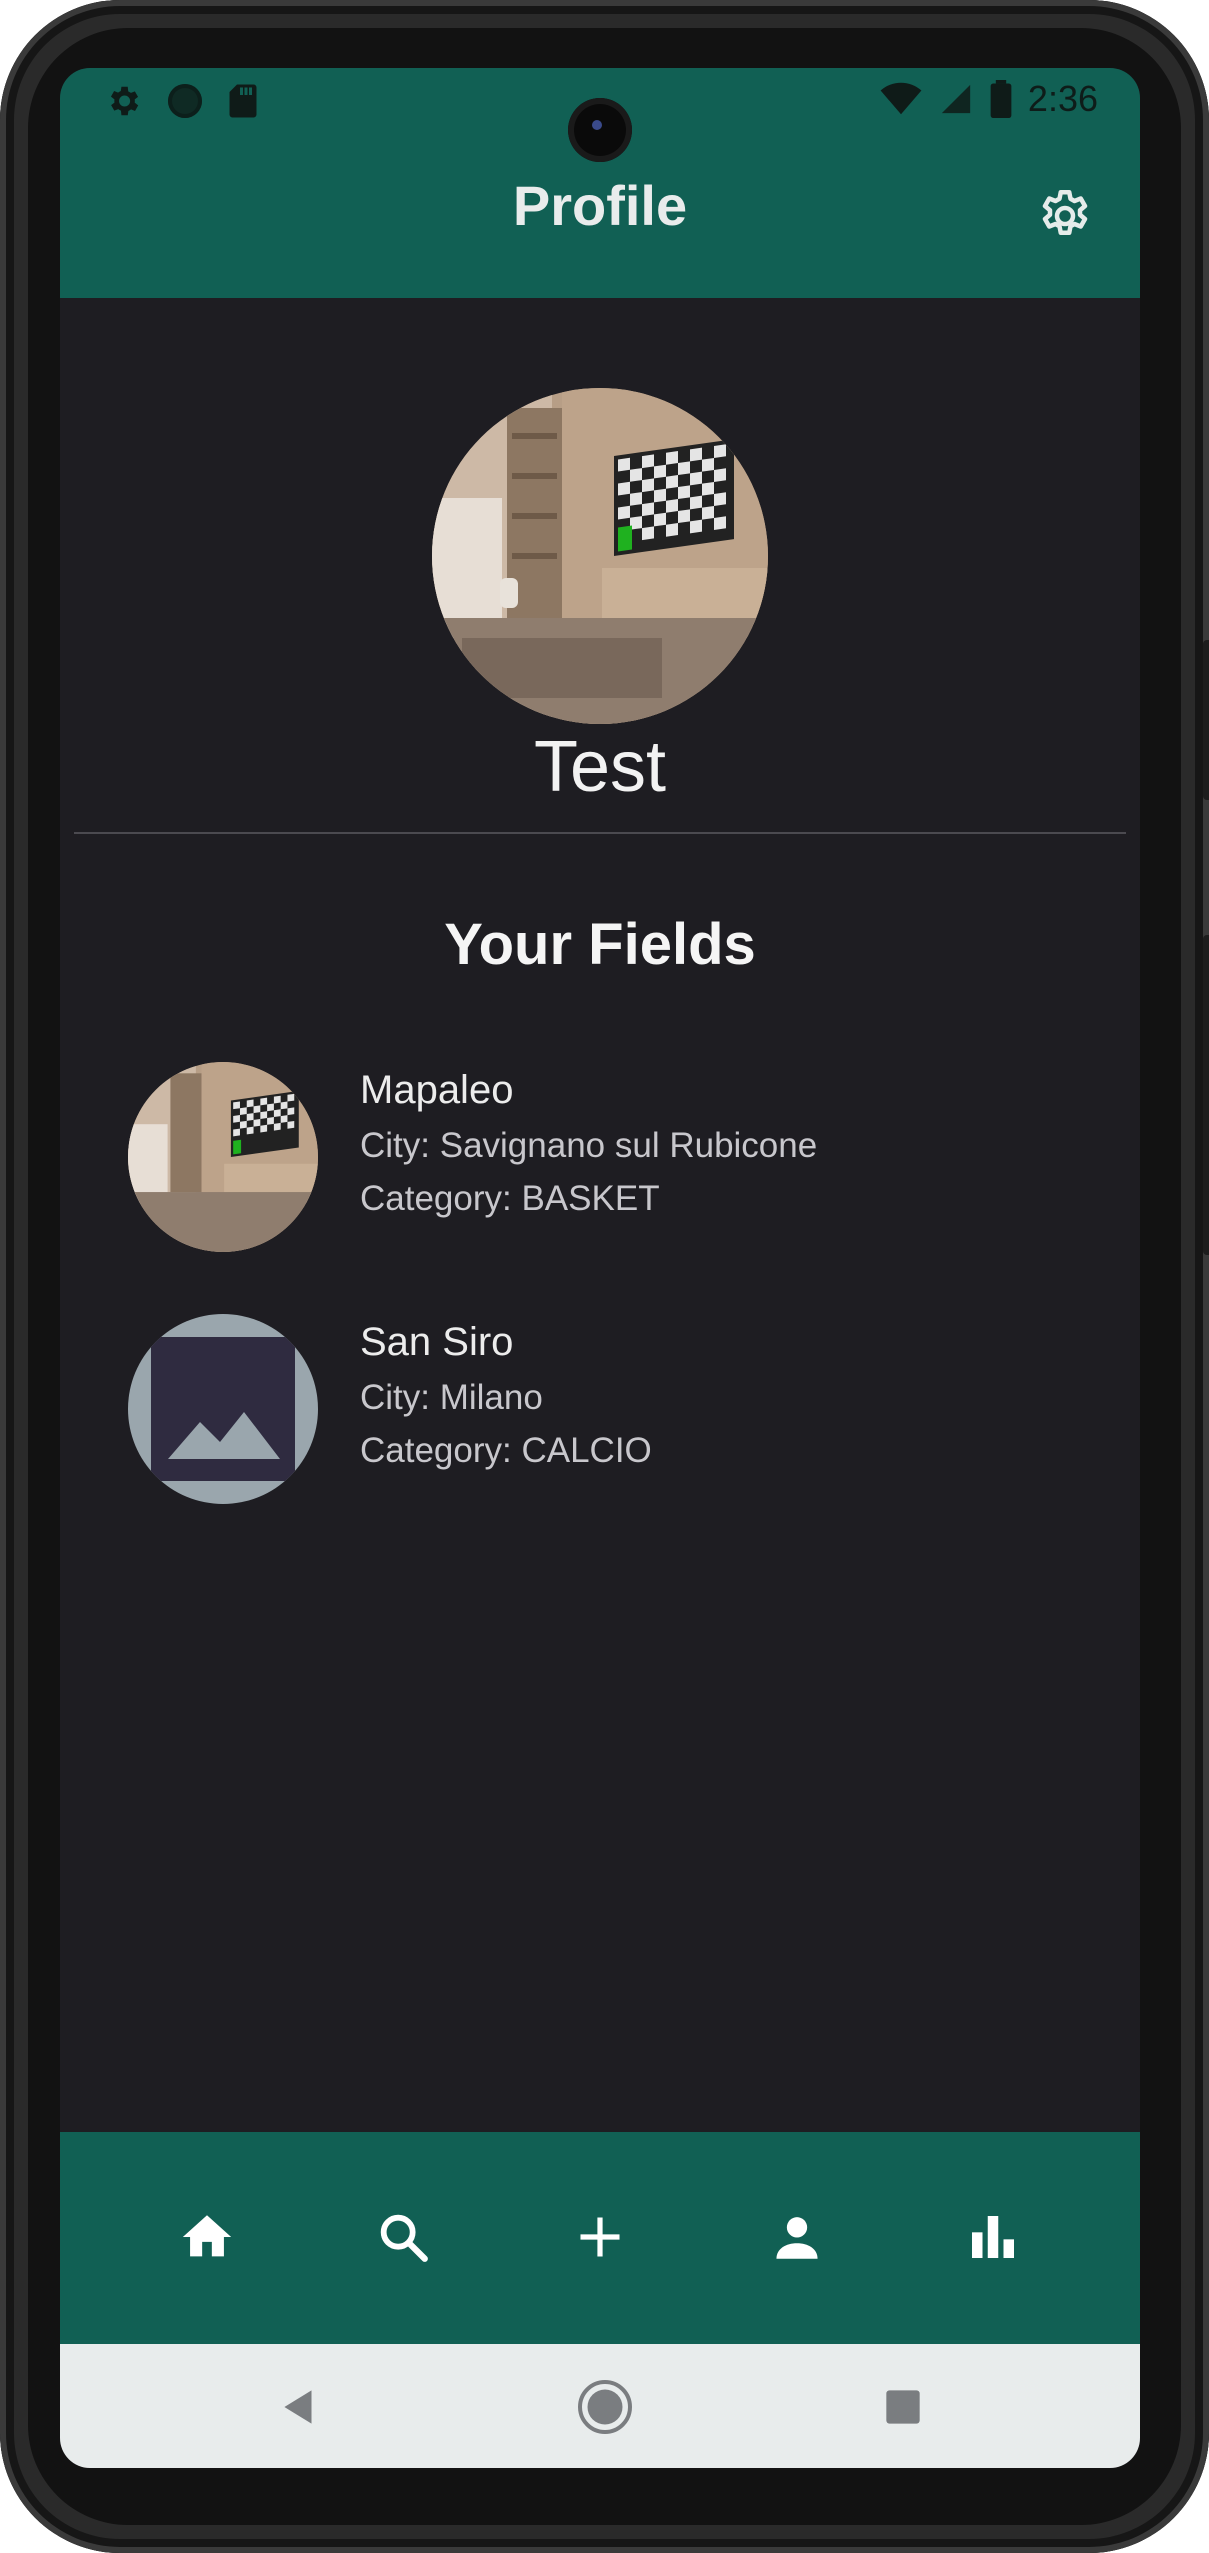 Image resolution: width=1209 pixels, height=2553 pixels. I want to click on power-button, so click(1206, 720).